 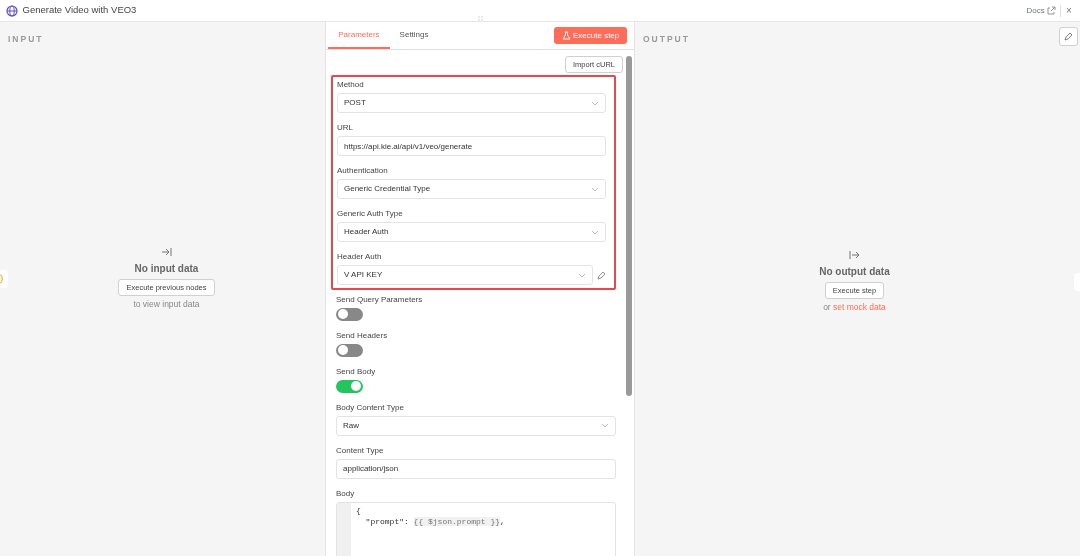 What do you see at coordinates (471, 103) in the screenshot?
I see `select-field: POST` at bounding box center [471, 103].